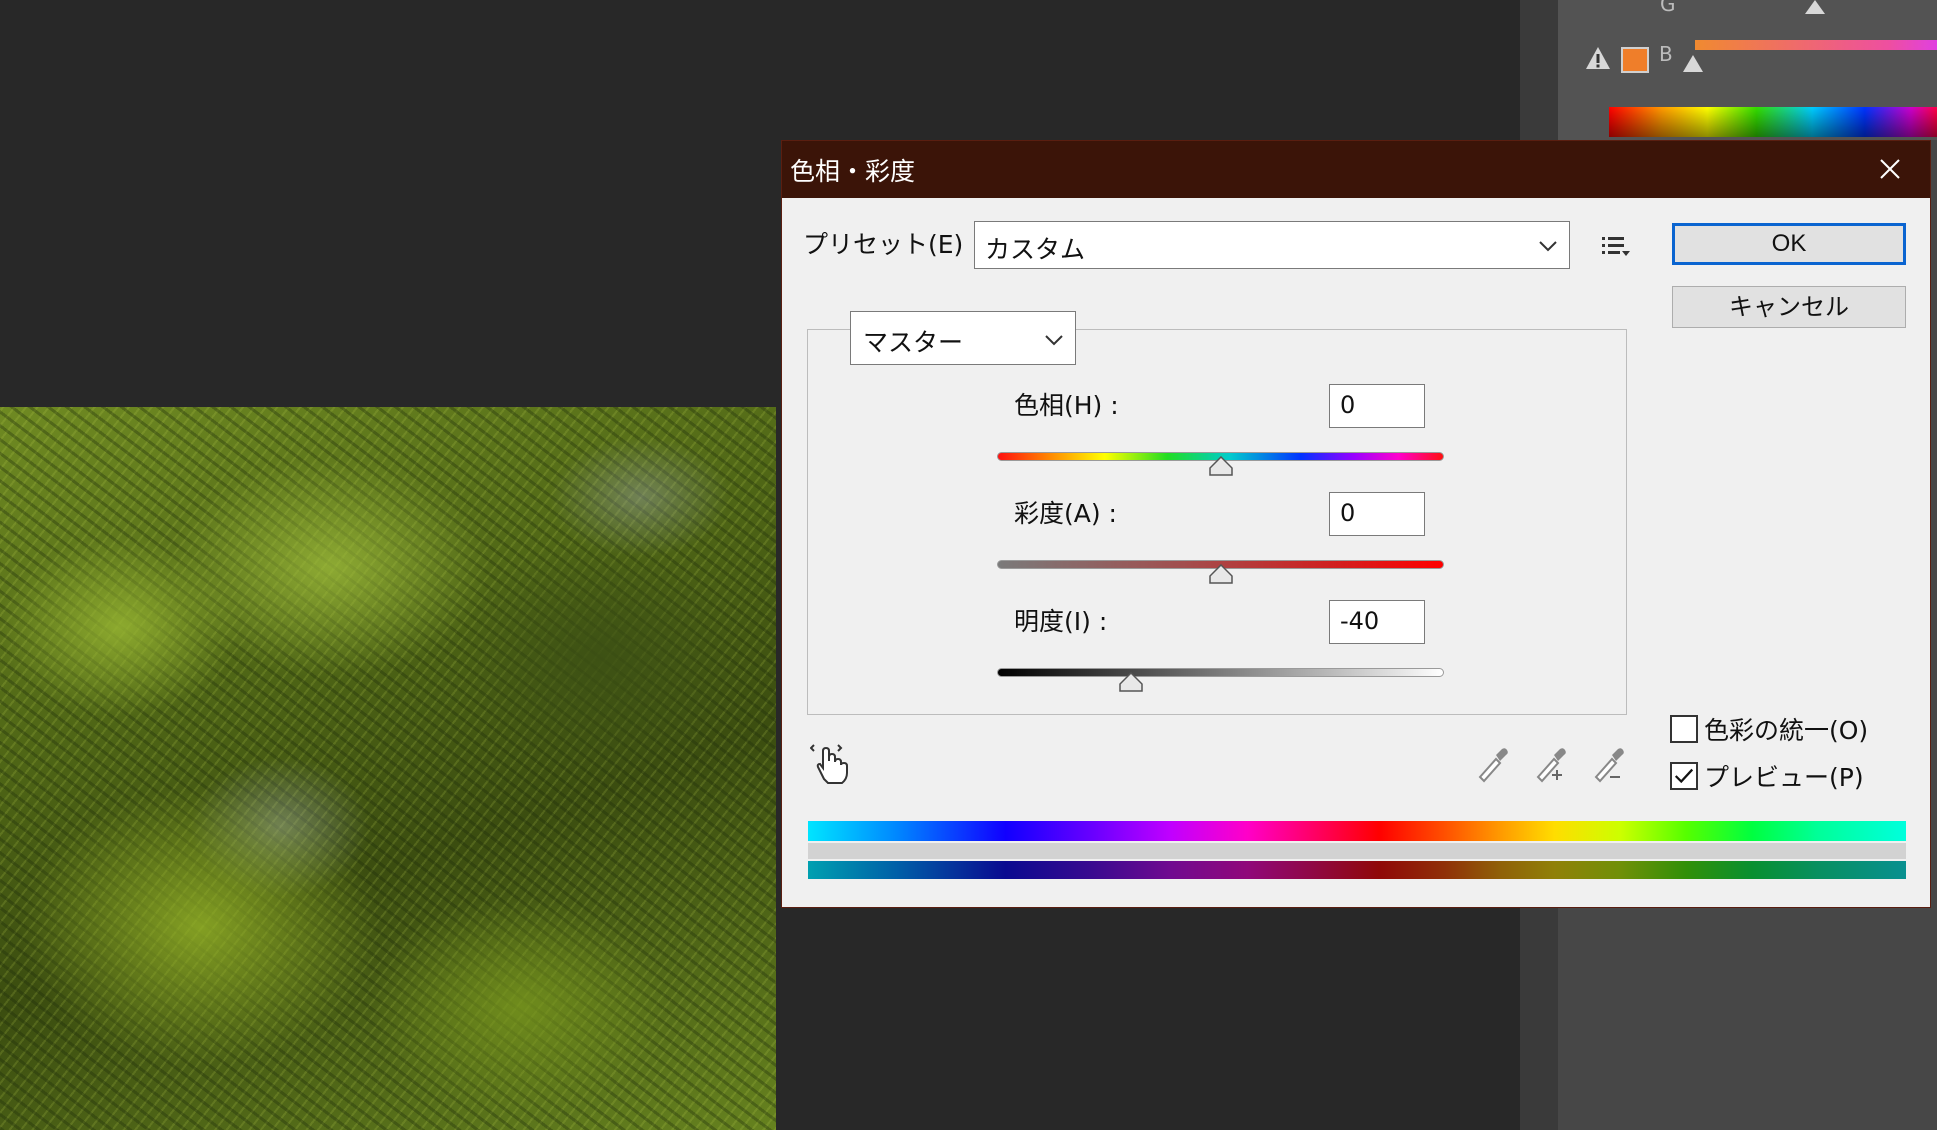 This screenshot has height=1130, width=1937. What do you see at coordinates (1377, 622) in the screenshot?
I see `lightness-input: -40` at bounding box center [1377, 622].